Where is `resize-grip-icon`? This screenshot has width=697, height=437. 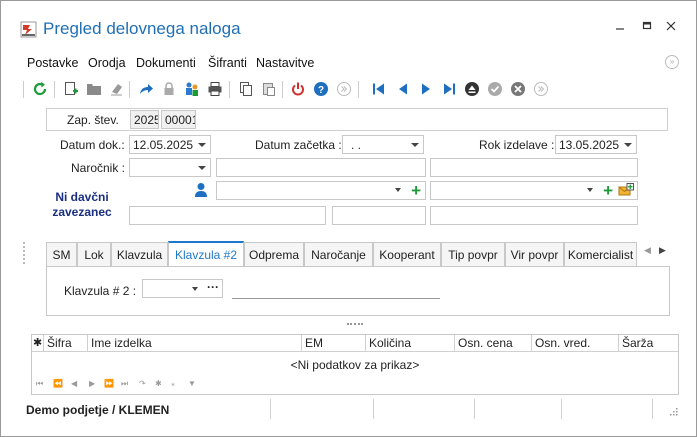
resize-grip-icon is located at coordinates (672, 412).